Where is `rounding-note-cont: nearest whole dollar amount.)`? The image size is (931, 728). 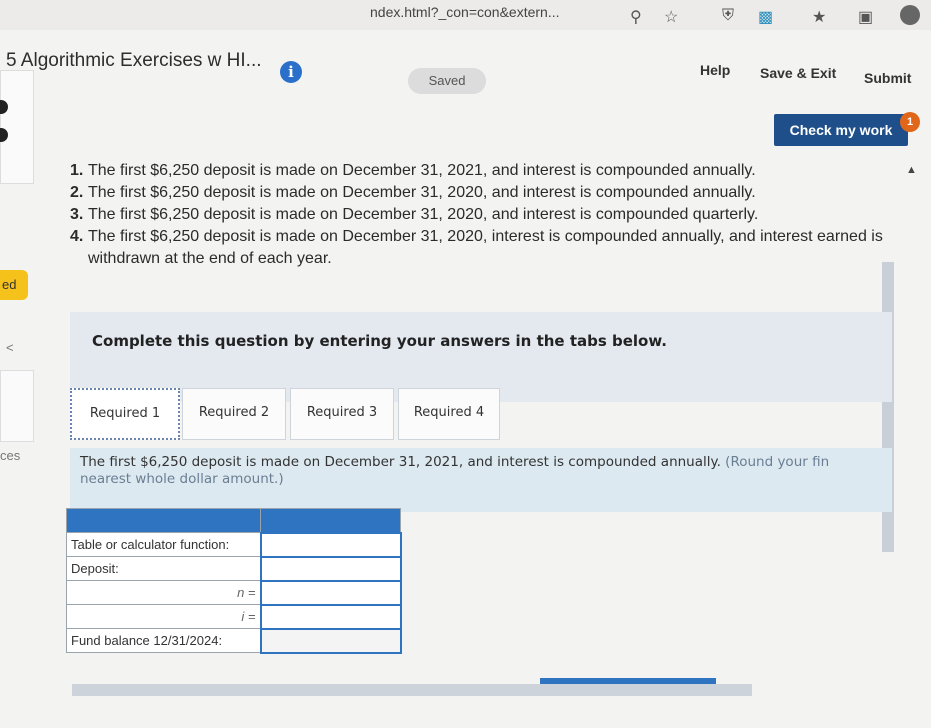 rounding-note-cont: nearest whole dollar amount.) is located at coordinates (182, 479).